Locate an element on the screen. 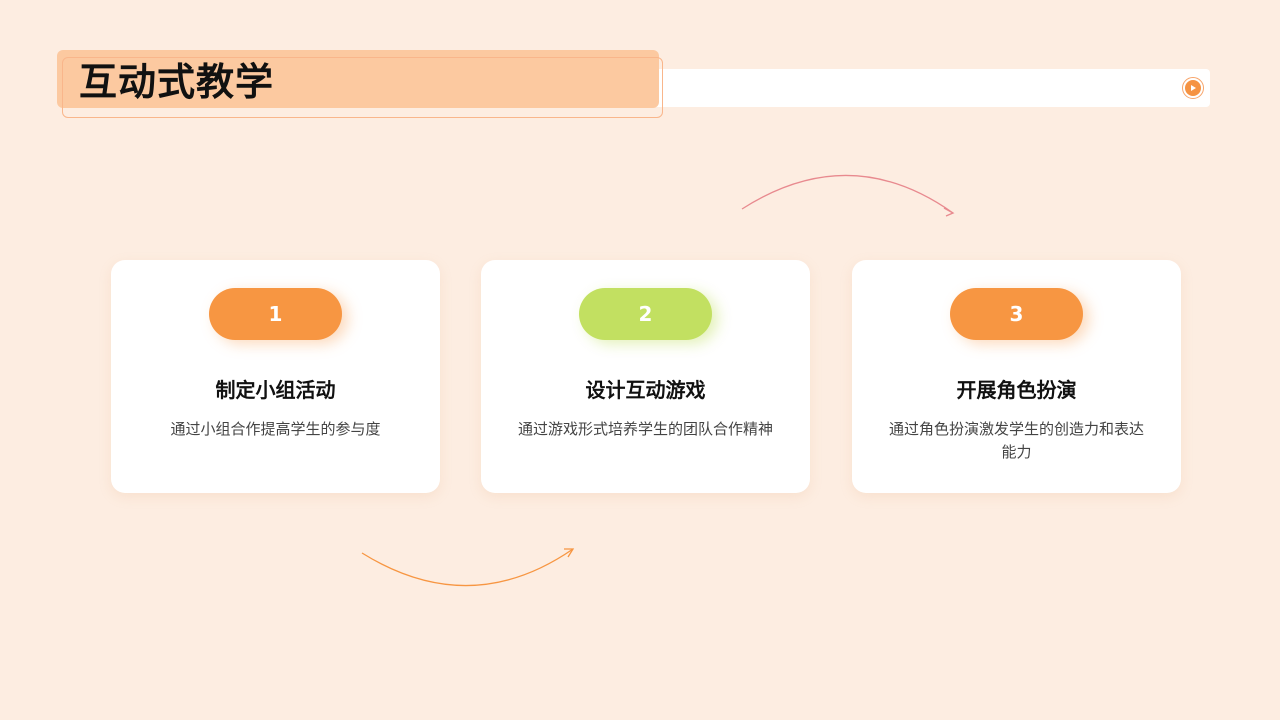 The height and width of the screenshot is (720, 1280). step-card-3: 3 开展角色扮演 通过角色扮演激发学生的创造力和表达能力 is located at coordinates (1016, 376).